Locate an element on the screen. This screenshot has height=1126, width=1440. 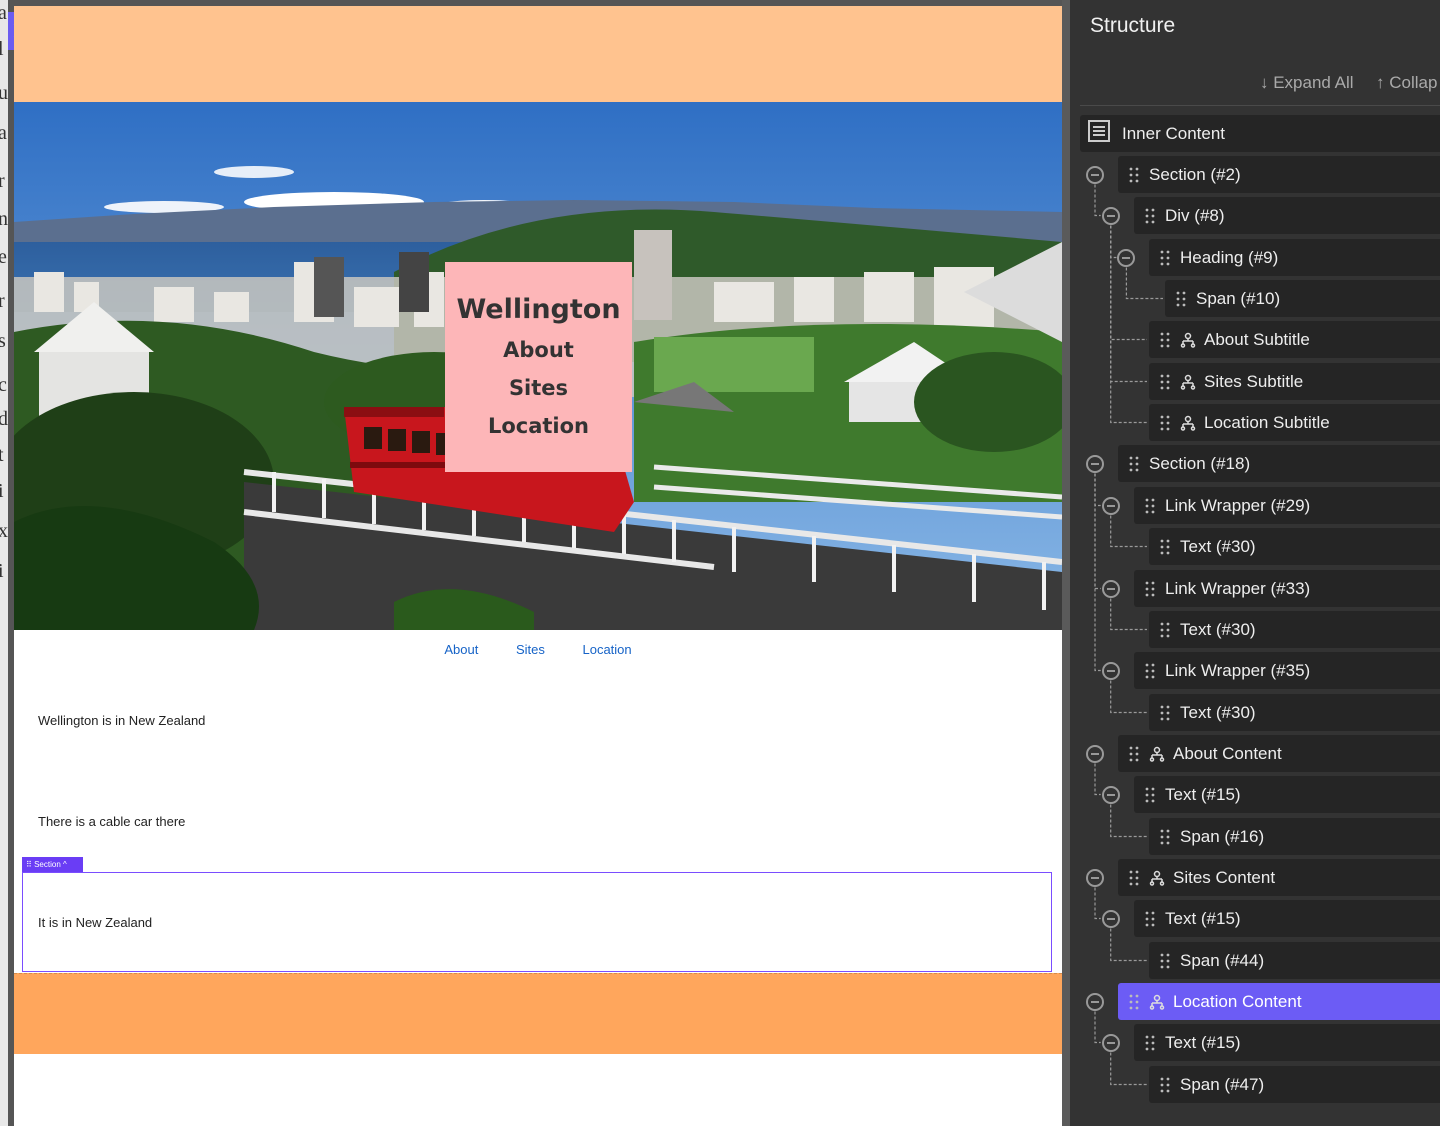
left-strip-glyph: l is located at coordinates (2, 49).